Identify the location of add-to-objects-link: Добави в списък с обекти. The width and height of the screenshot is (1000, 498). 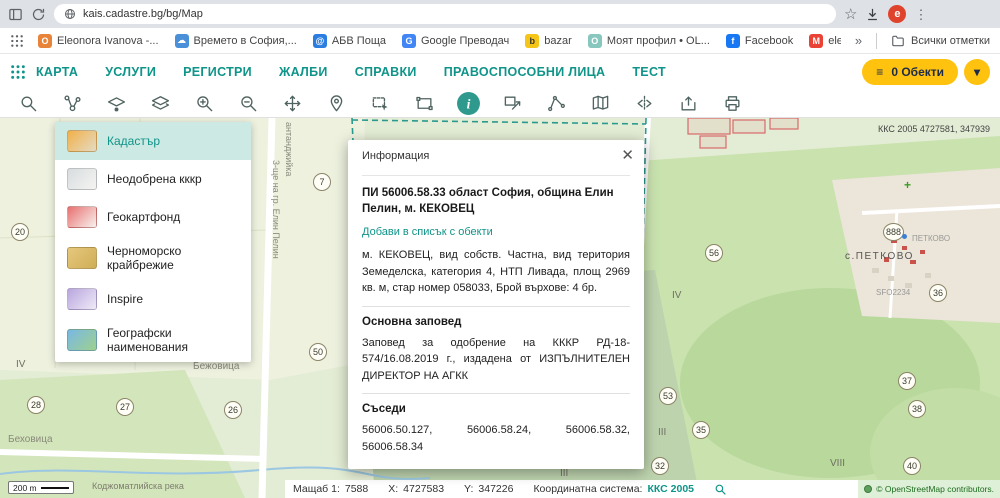
(496, 232).